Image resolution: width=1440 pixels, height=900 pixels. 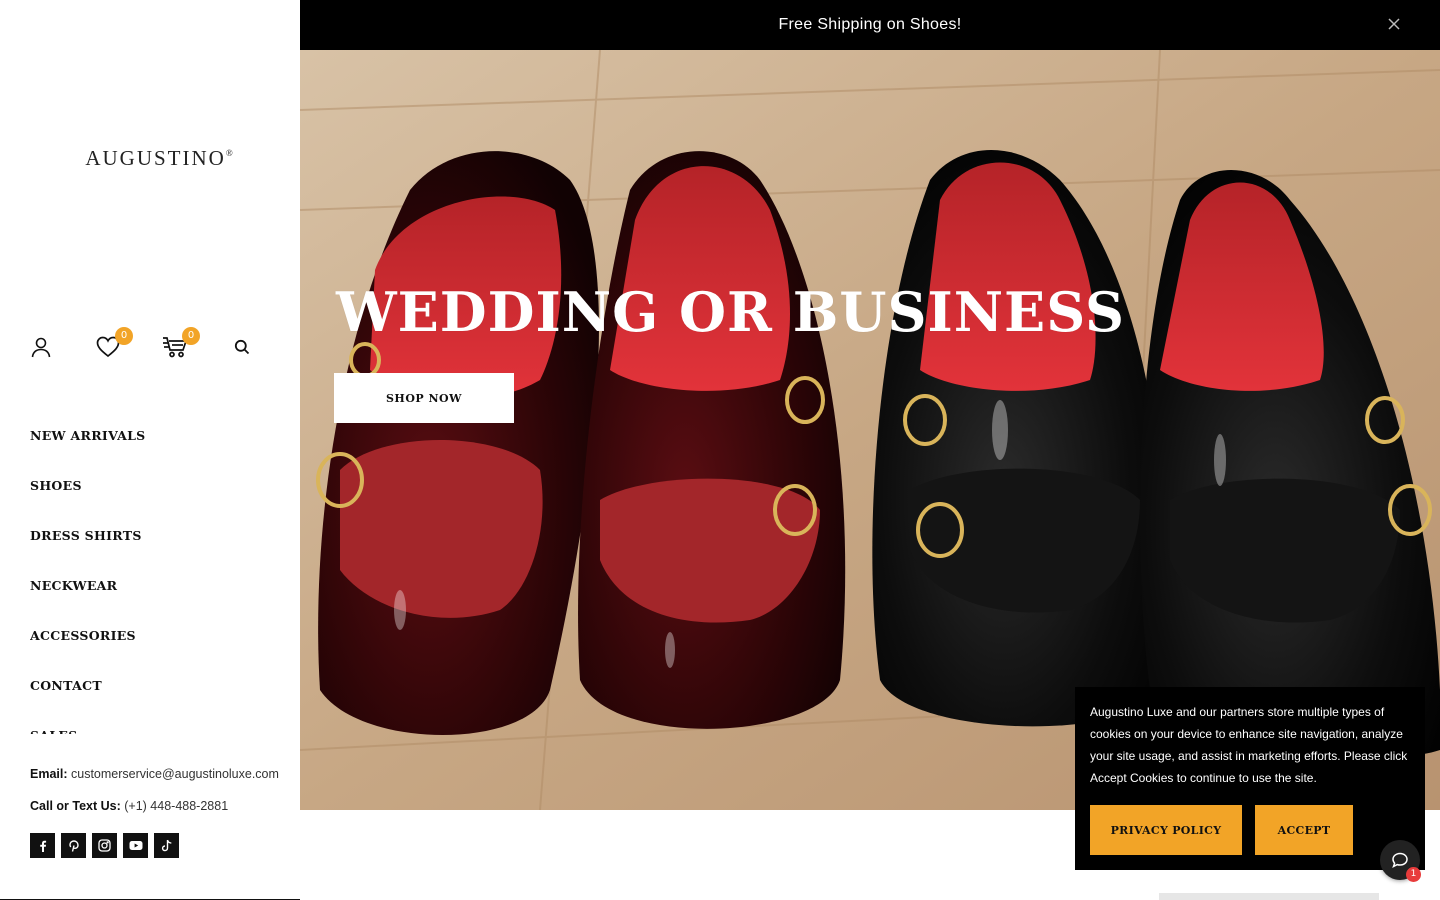 What do you see at coordinates (424, 398) in the screenshot?
I see `shop-now-button: SHOP NOW` at bounding box center [424, 398].